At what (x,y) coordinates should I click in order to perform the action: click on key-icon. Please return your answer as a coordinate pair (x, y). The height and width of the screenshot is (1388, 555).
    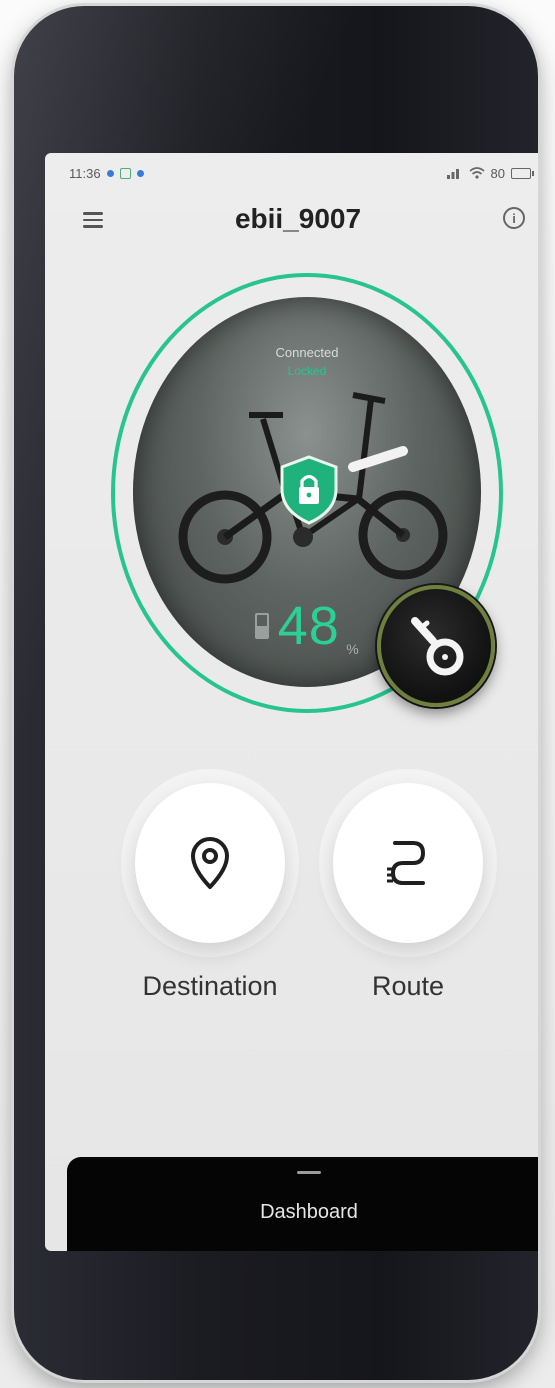
    Looking at the image, I should click on (437, 646).